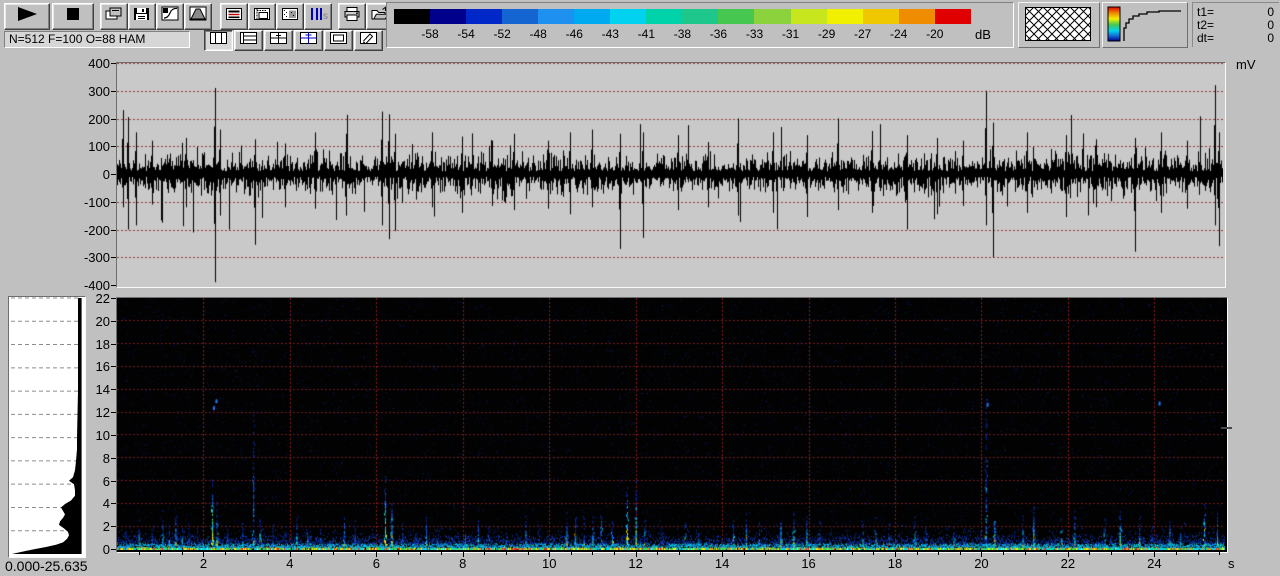 This screenshot has width=1280, height=576. Describe the element at coordinates (1154, 563) in the screenshot. I see `spectrogram-xtick-label: 24` at that location.